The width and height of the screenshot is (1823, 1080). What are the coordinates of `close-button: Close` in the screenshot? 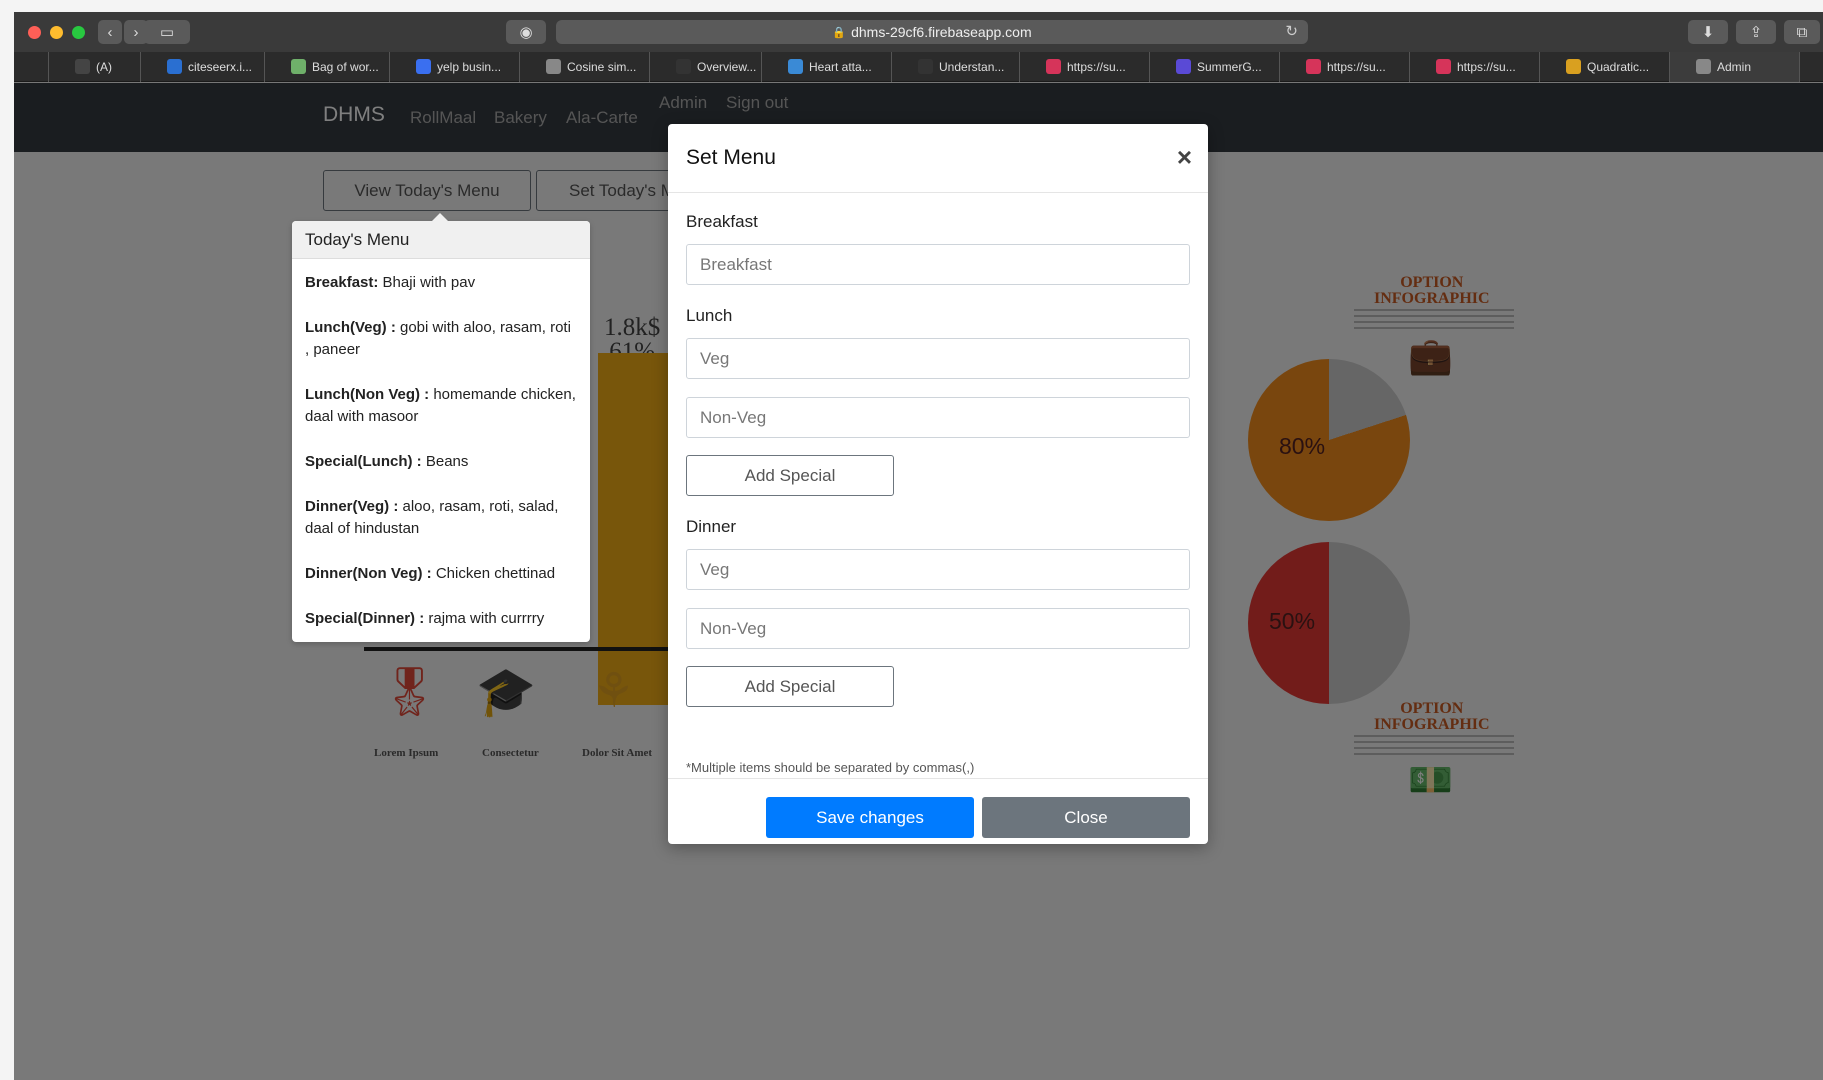 It's located at (1086, 817).